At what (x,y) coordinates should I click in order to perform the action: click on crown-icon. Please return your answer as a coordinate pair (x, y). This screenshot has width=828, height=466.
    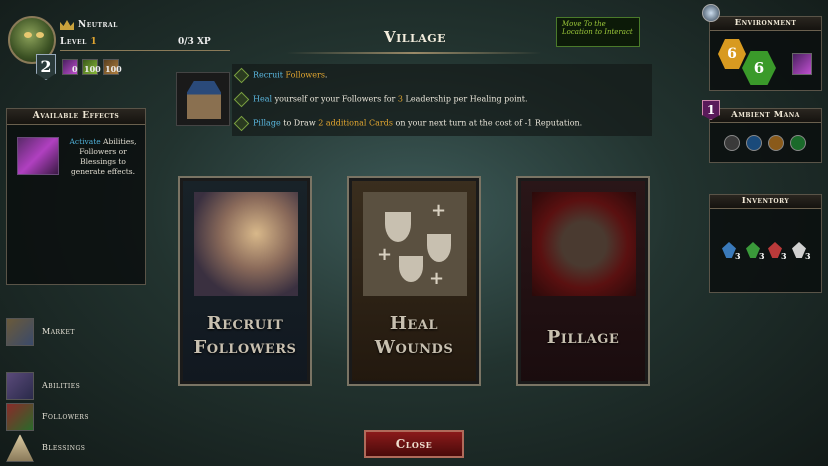
    Looking at the image, I should click on (67, 25).